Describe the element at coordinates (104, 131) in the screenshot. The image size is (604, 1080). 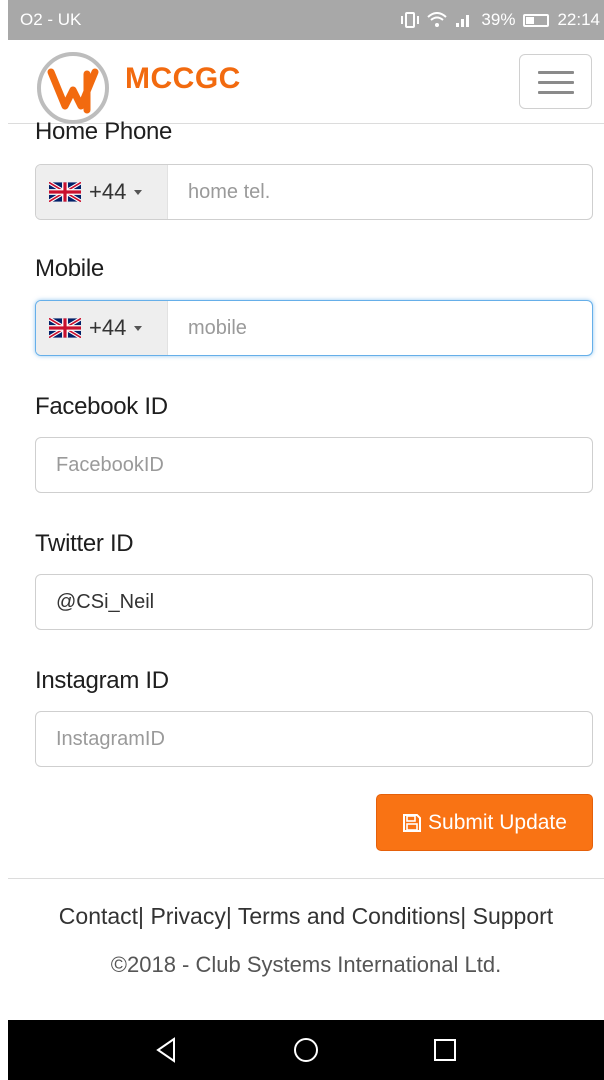
I see `home-phone-label: Home Phone` at that location.